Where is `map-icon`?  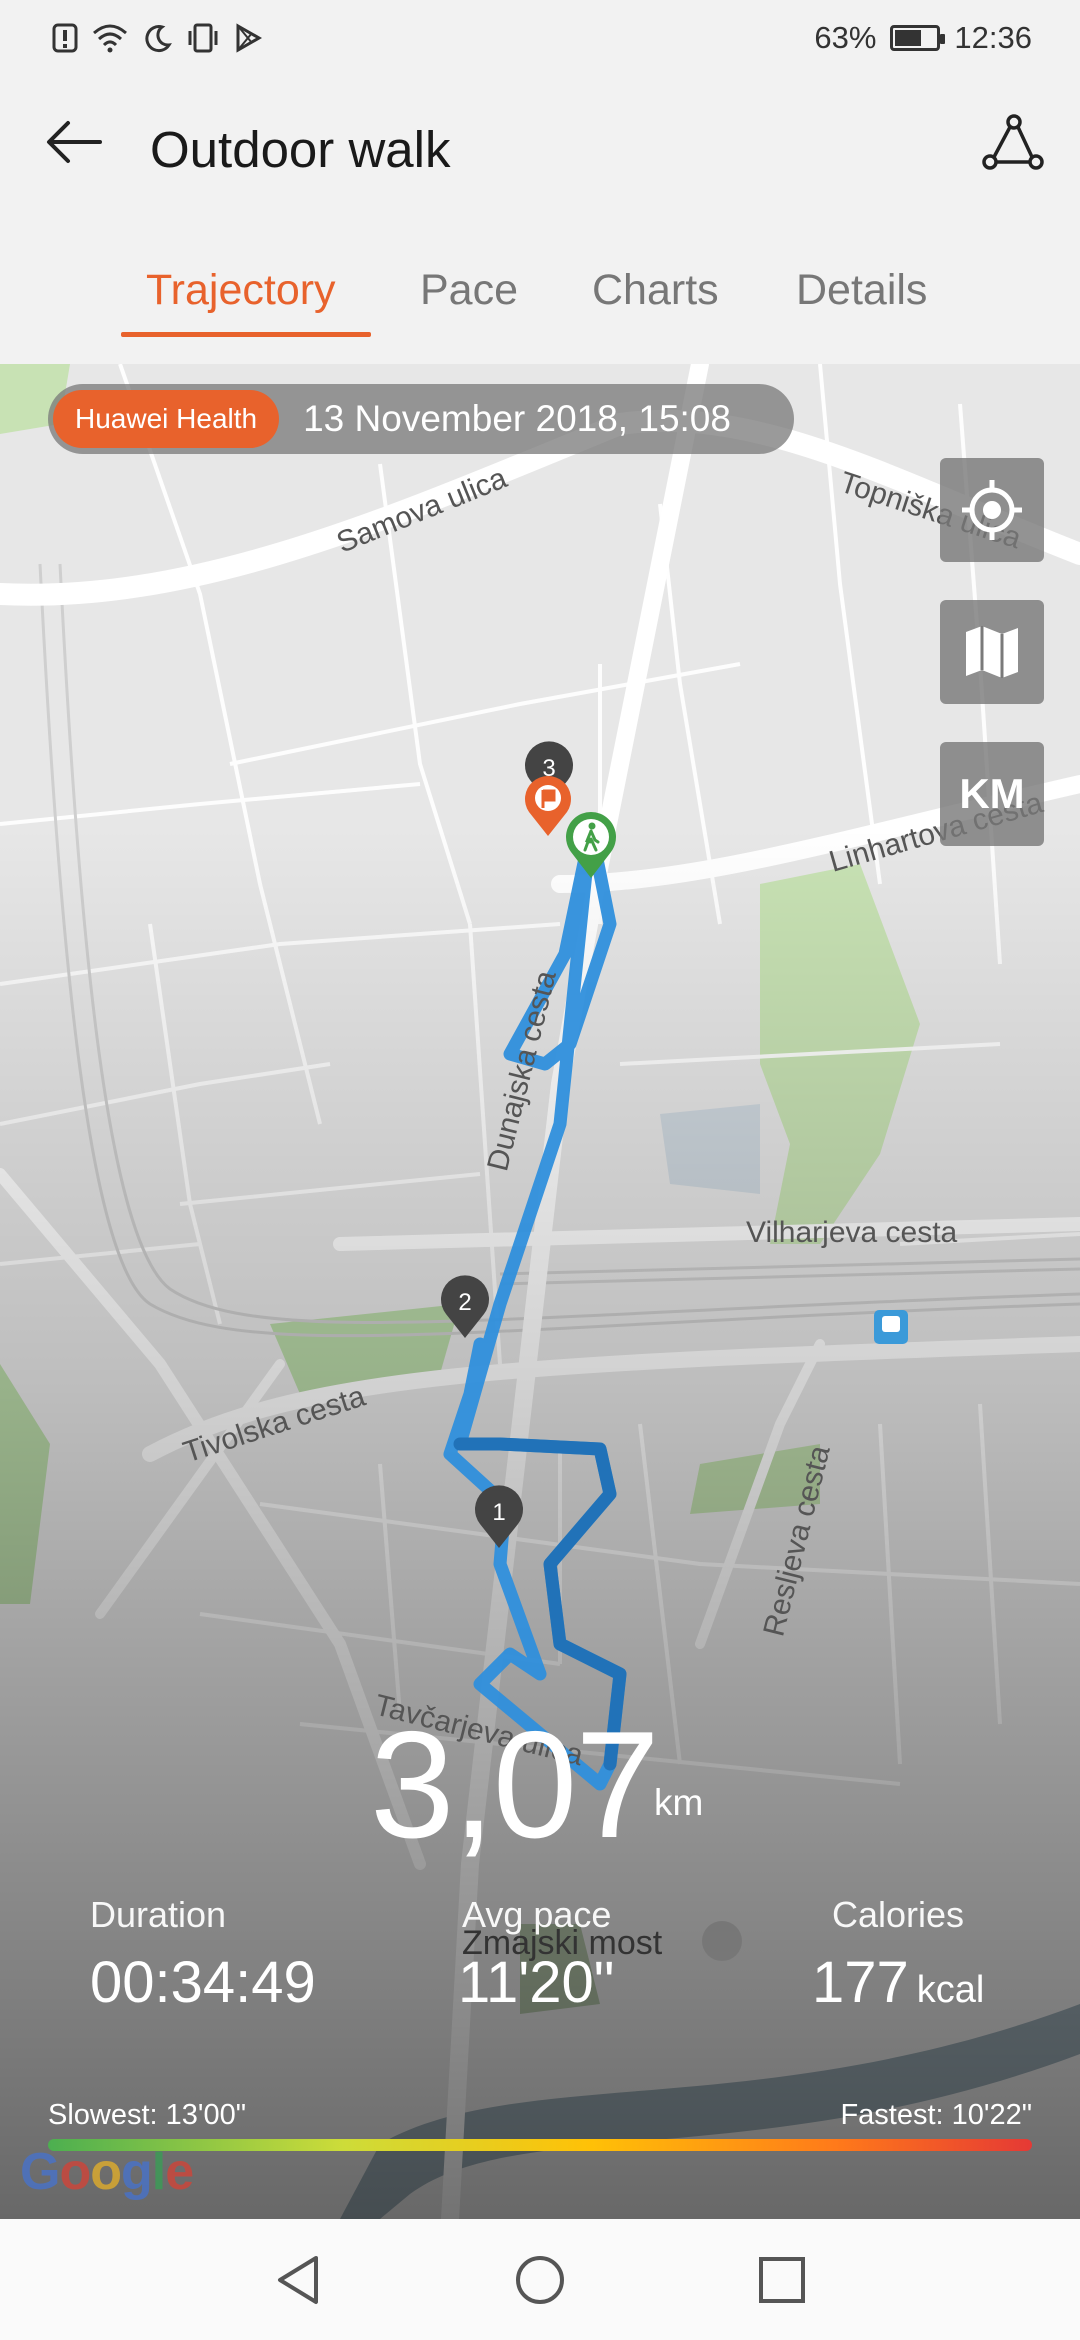 map-icon is located at coordinates (992, 652).